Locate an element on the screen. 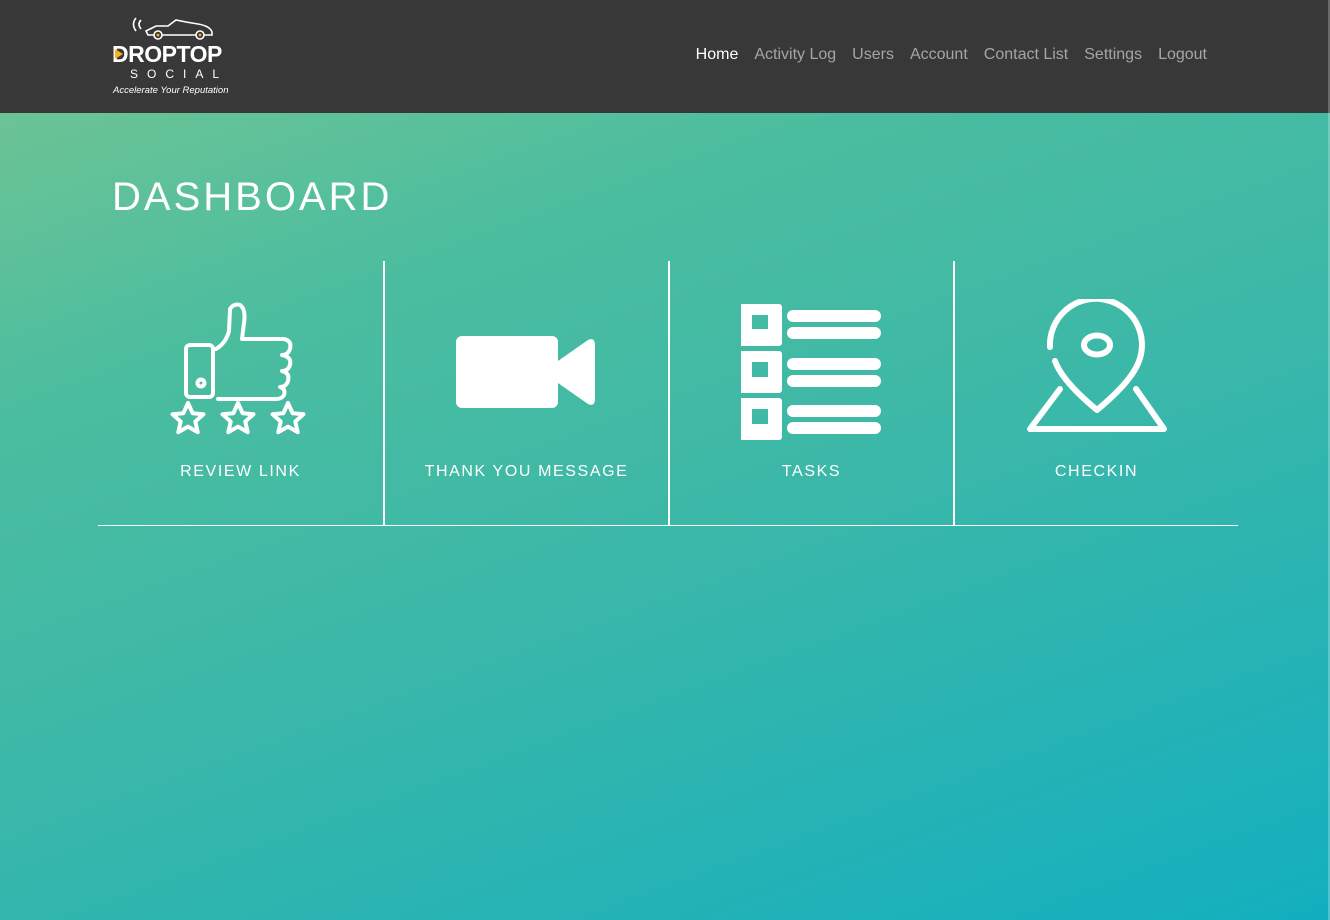 Image resolution: width=1330 pixels, height=920 pixels. nav-settings: Settings is located at coordinates (1113, 55).